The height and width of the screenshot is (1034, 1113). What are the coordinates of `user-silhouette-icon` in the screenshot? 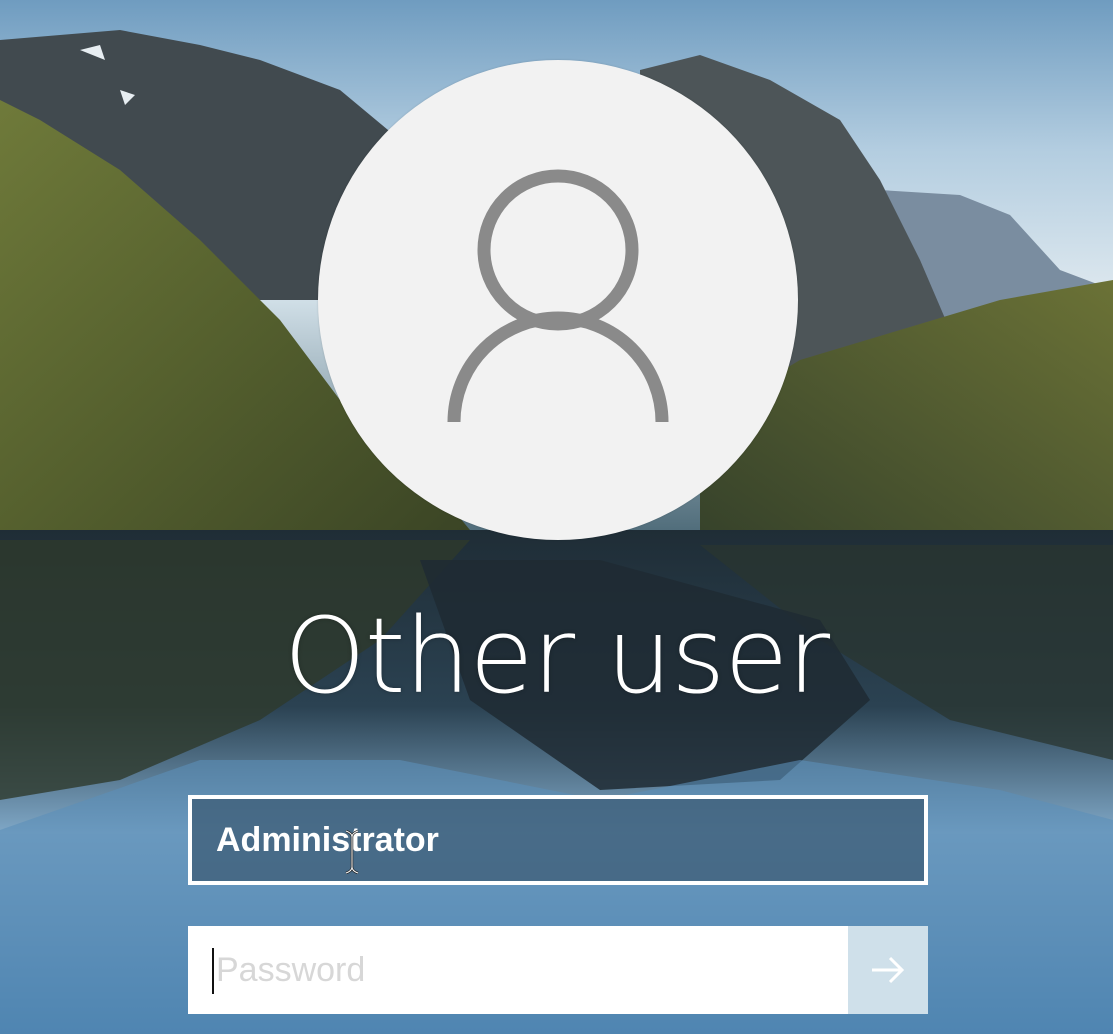 It's located at (558, 296).